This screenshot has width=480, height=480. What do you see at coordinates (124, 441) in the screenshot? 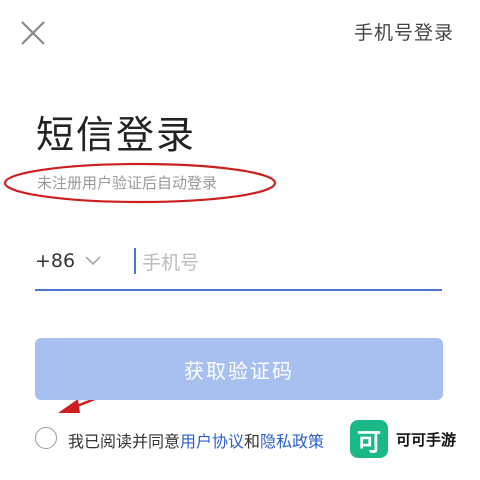
I see `agreement-prefix: 我已阅读并同意` at bounding box center [124, 441].